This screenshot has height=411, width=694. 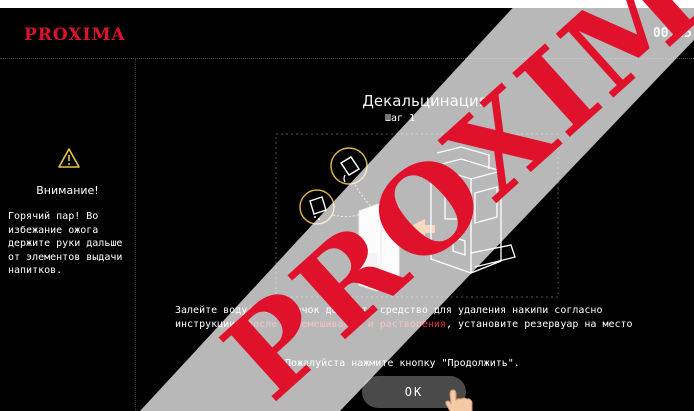 What do you see at coordinates (69, 158) in the screenshot?
I see `warning-icon` at bounding box center [69, 158].